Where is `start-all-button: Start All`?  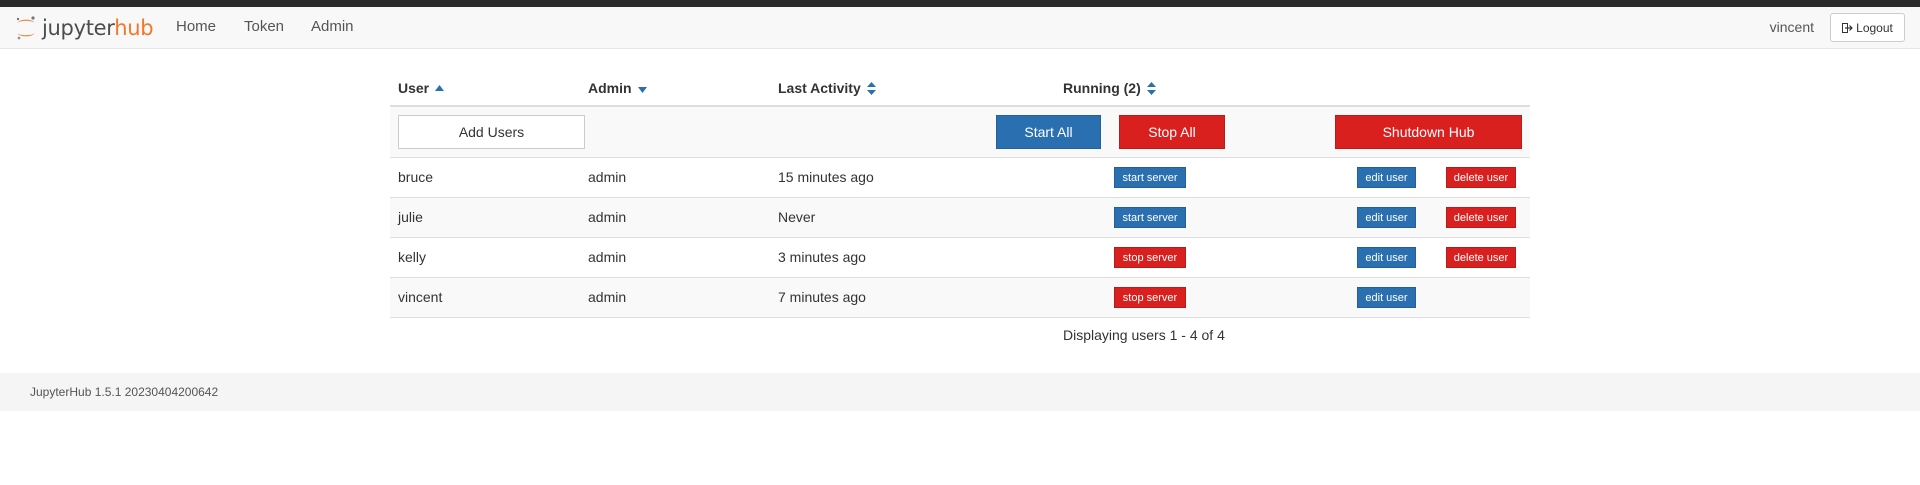
start-all-button: Start All is located at coordinates (1048, 132).